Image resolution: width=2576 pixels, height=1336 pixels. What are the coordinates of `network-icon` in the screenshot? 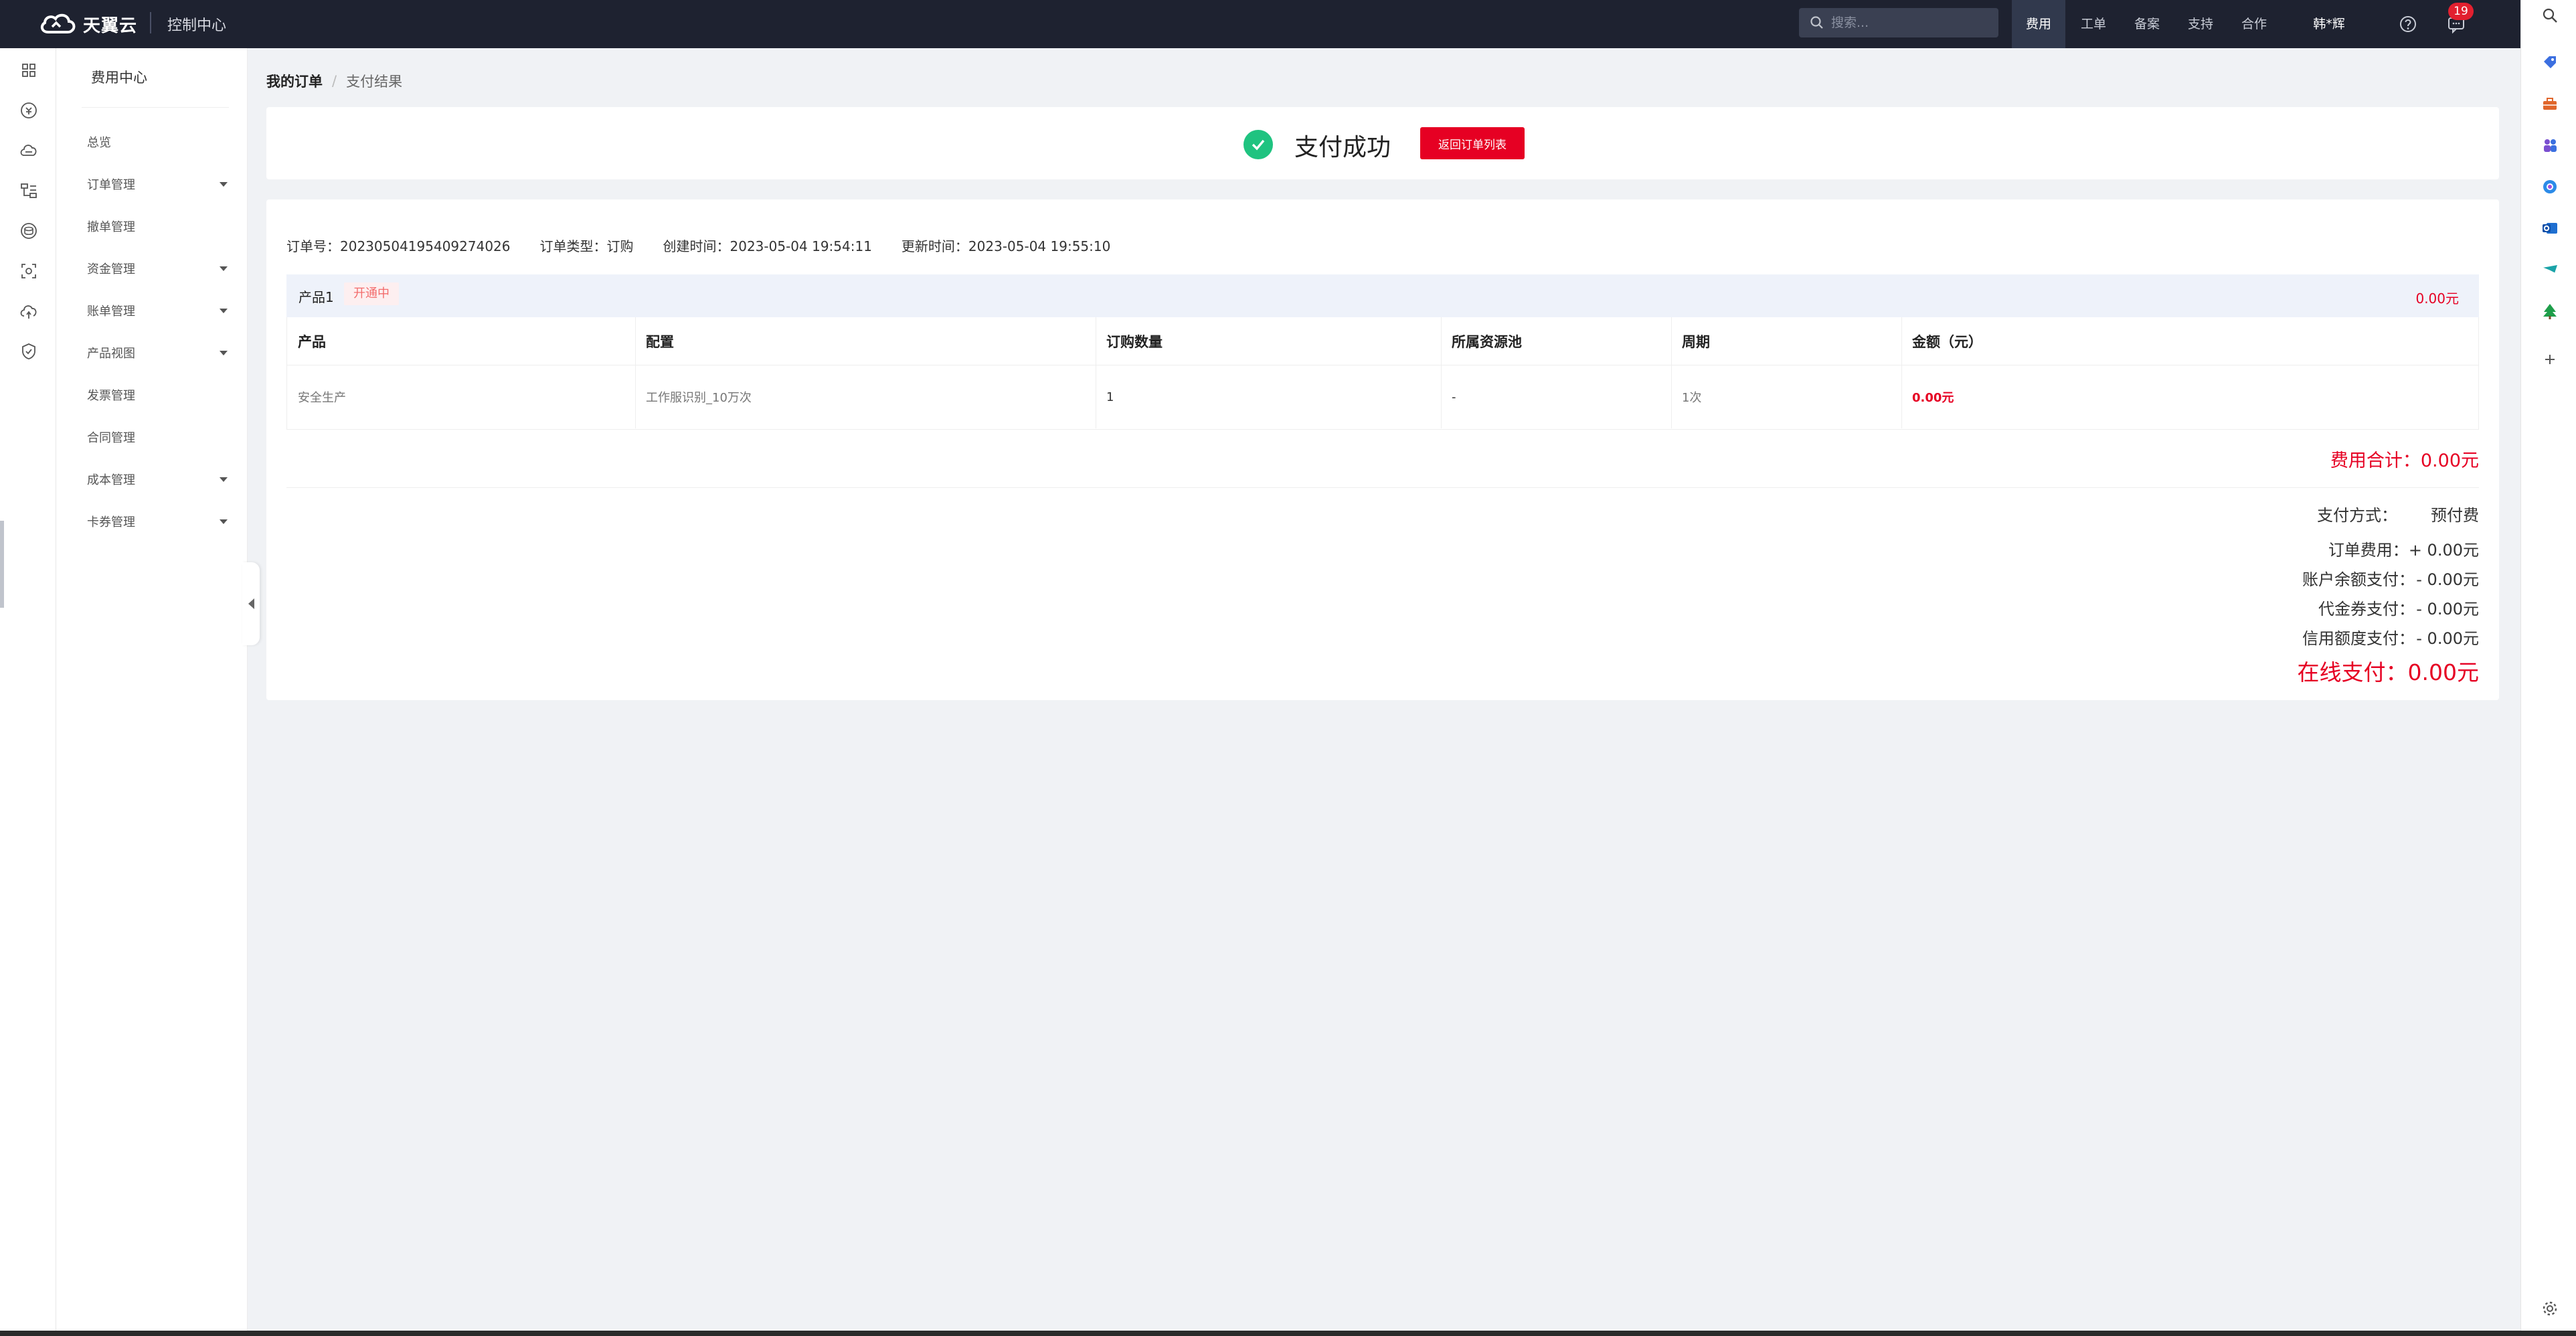 It's located at (29, 191).